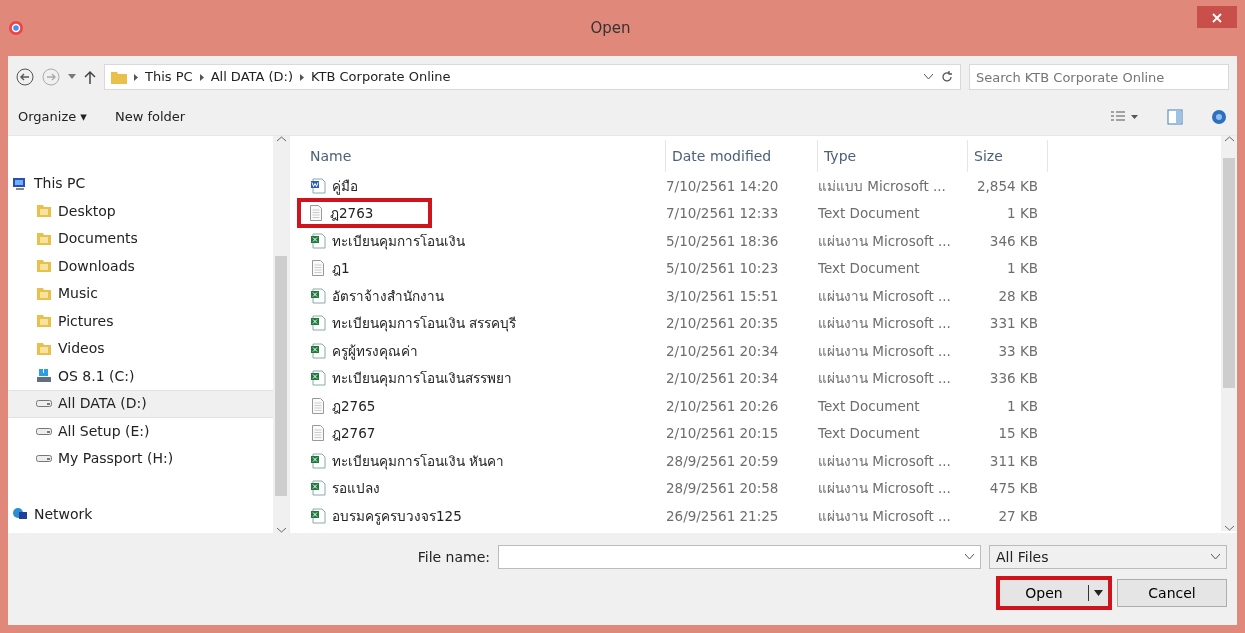  I want to click on file-name-label: File name:, so click(453, 557).